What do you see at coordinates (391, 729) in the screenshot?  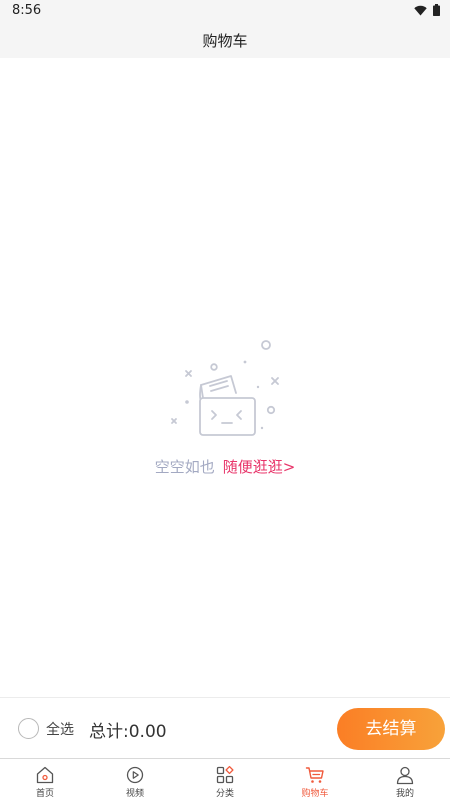 I see `checkout-button: 去结算` at bounding box center [391, 729].